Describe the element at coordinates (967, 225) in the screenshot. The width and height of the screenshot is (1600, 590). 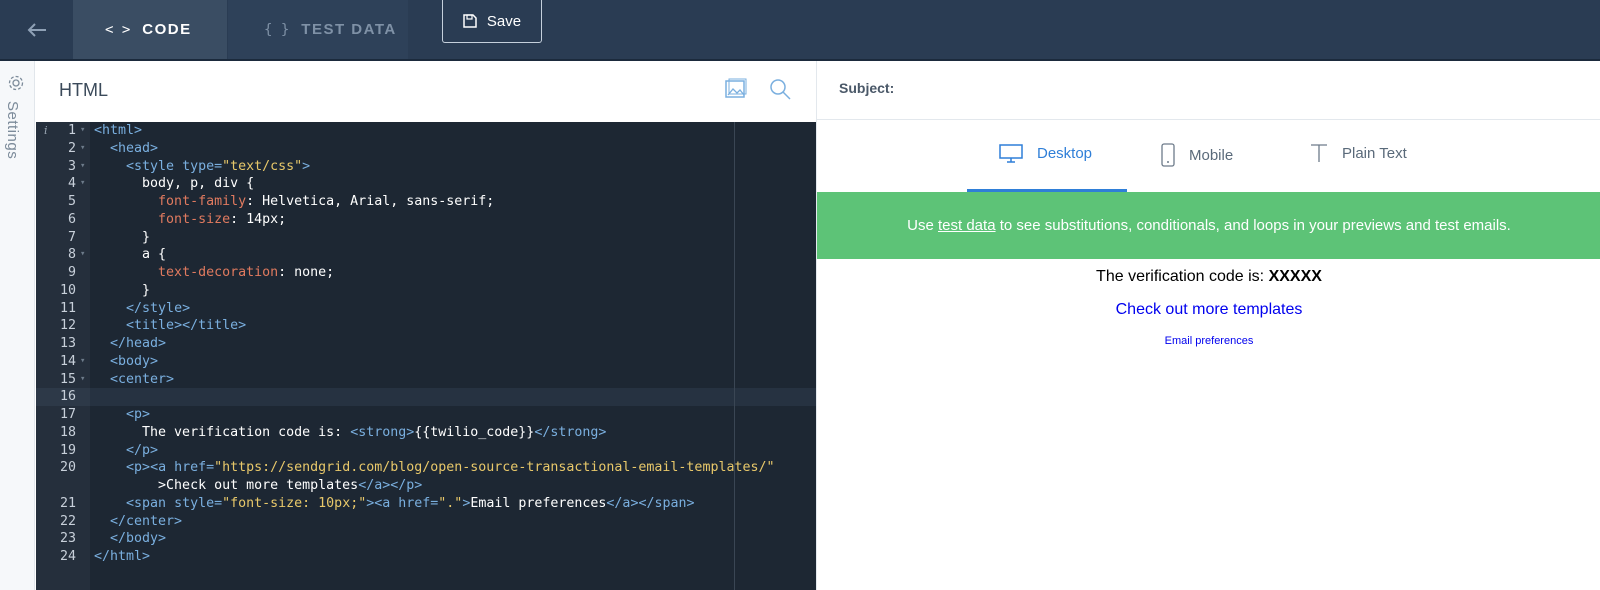
I see `test-data-link: test data` at that location.